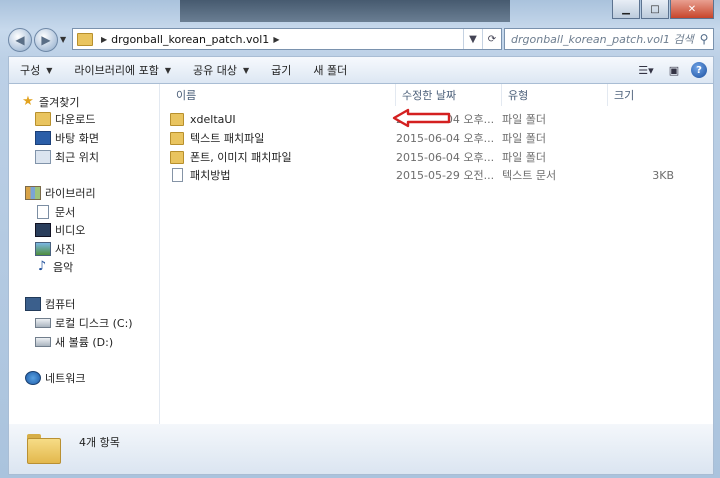 This screenshot has width=720, height=478. I want to click on search-box: drgonball_korean_patch.vol1 검색 ⚲, so click(609, 39).